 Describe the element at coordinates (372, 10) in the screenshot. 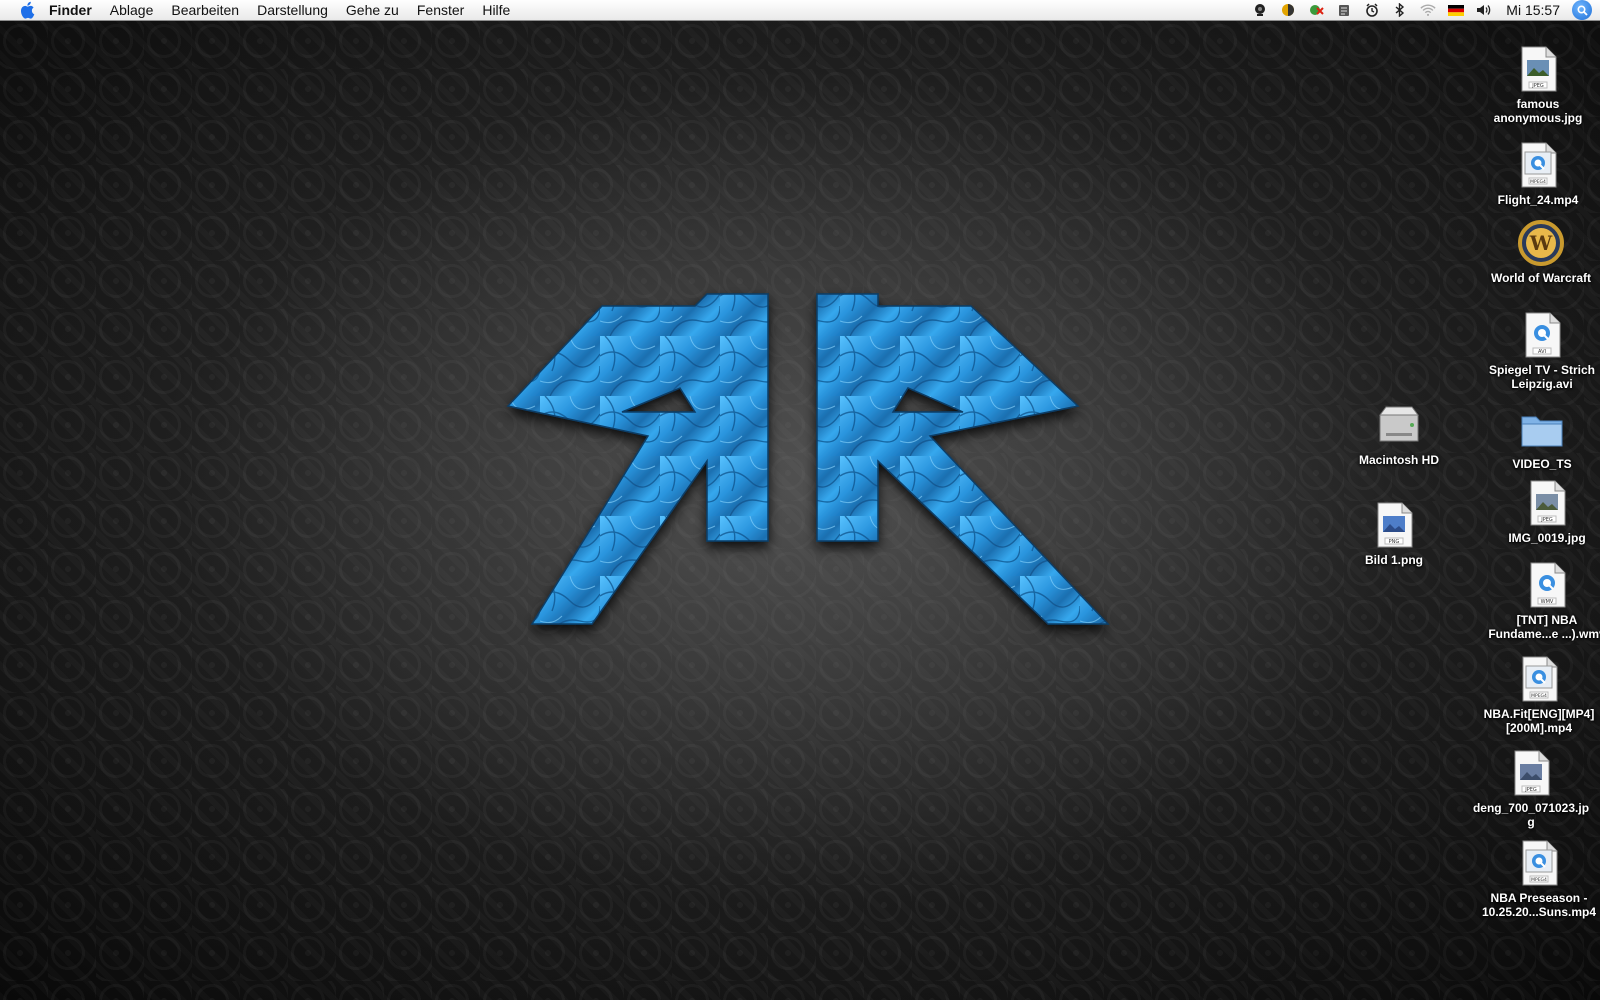

I see `menu-gehe-zu: Gehe zu` at that location.